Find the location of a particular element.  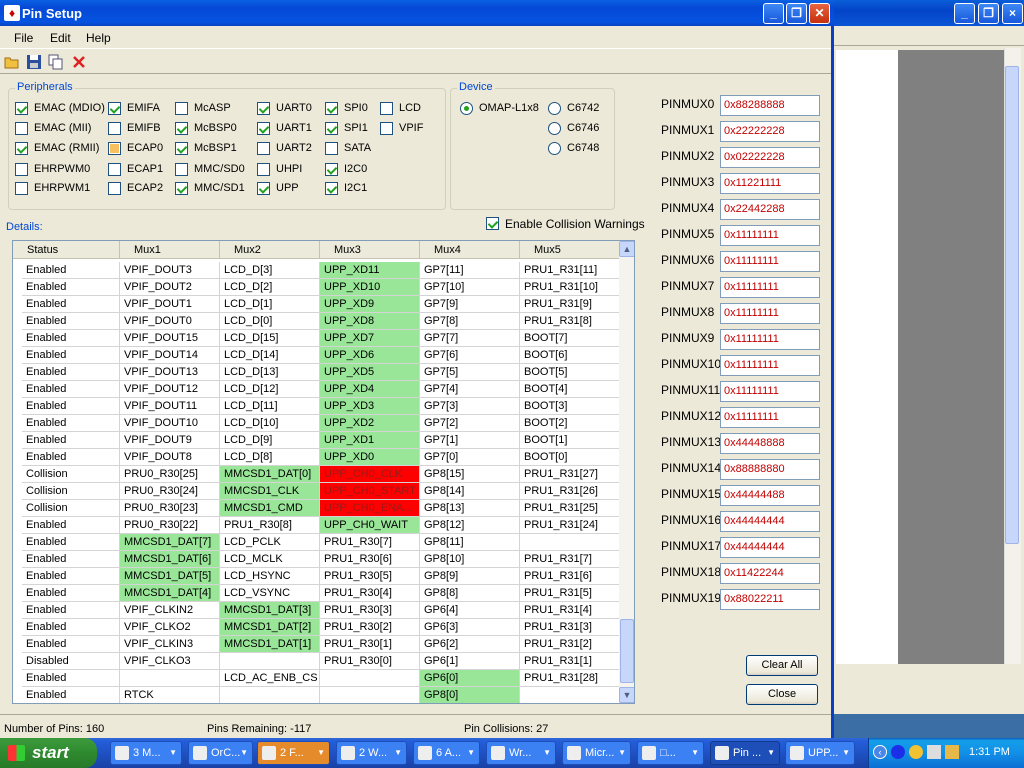

mux3-cell: PRU1_R30[4] is located at coordinates (370, 593).